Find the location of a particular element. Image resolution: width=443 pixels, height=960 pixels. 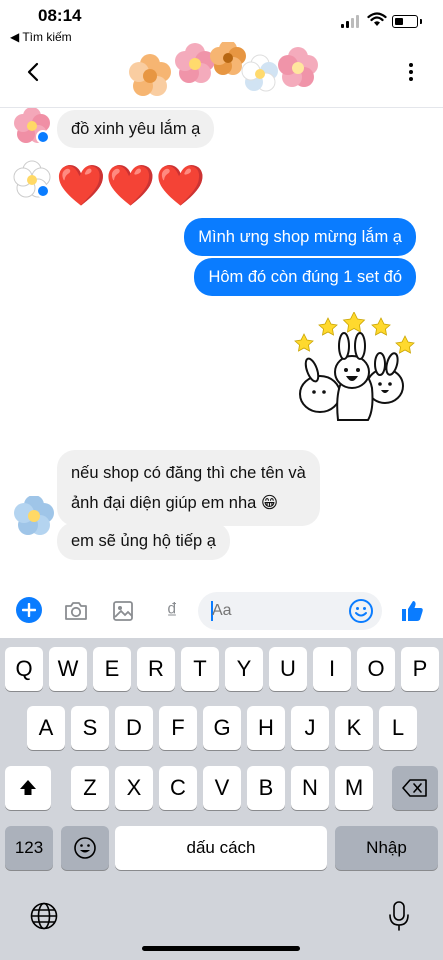

camera-button is located at coordinates (76, 611).